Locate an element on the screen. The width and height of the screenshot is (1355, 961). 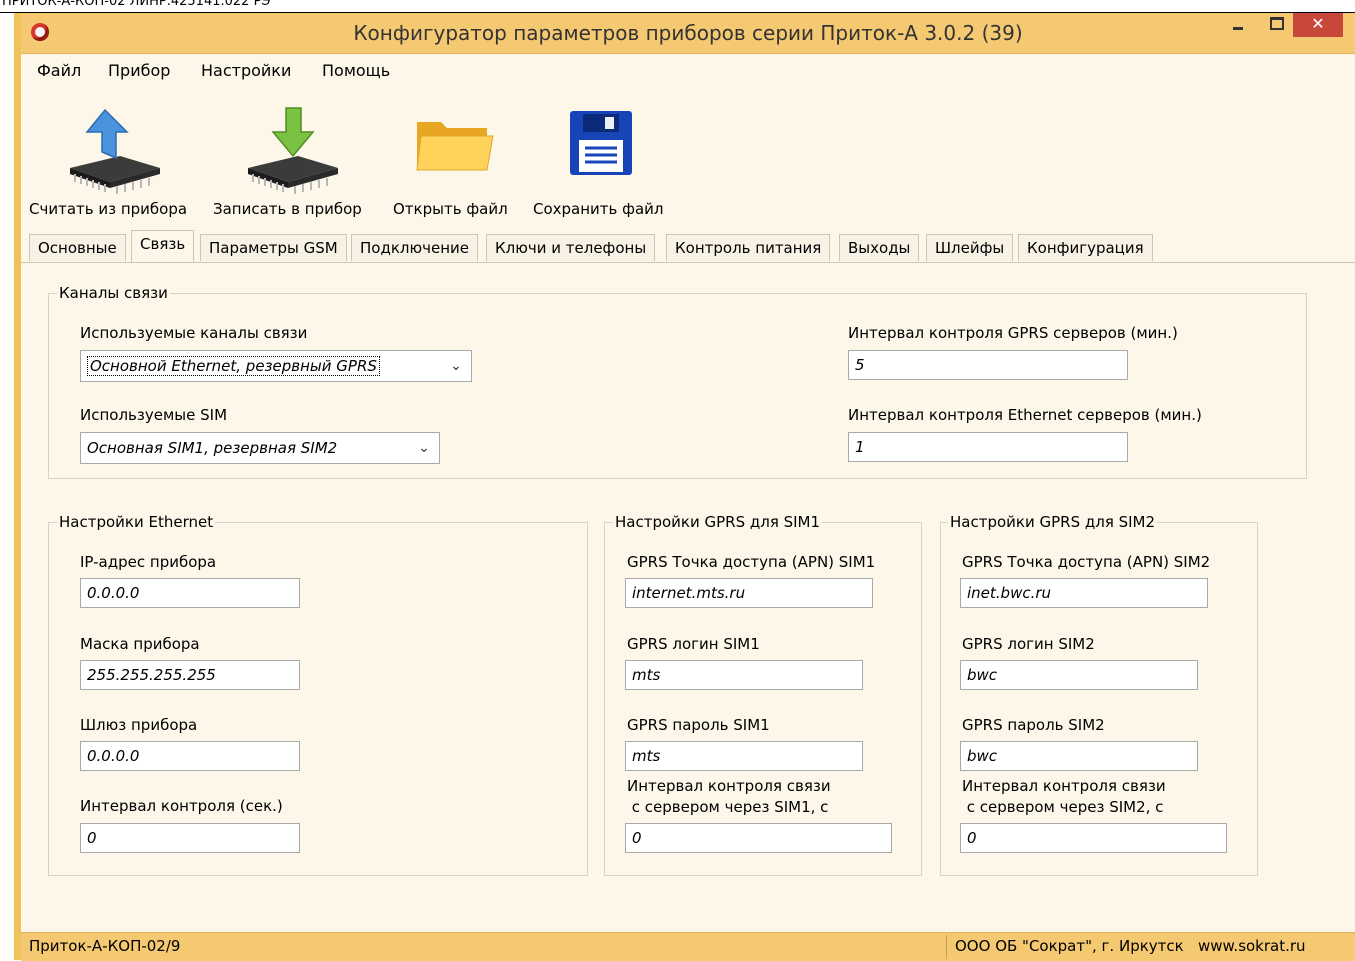
tab-main: Основные is located at coordinates (77, 247).